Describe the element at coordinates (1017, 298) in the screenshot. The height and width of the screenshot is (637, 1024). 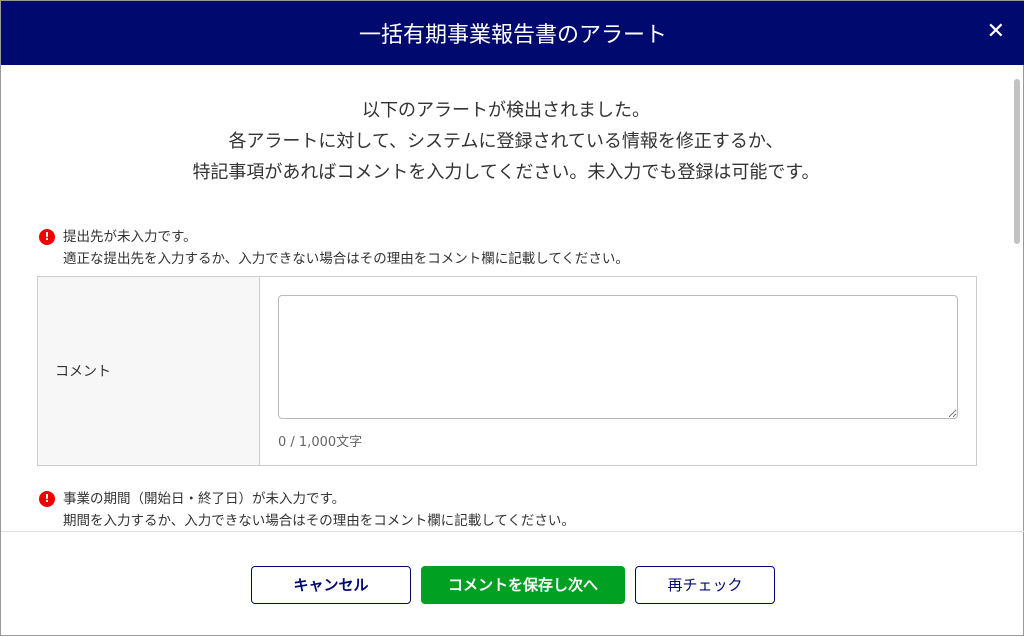
I see `scrollbar` at that location.